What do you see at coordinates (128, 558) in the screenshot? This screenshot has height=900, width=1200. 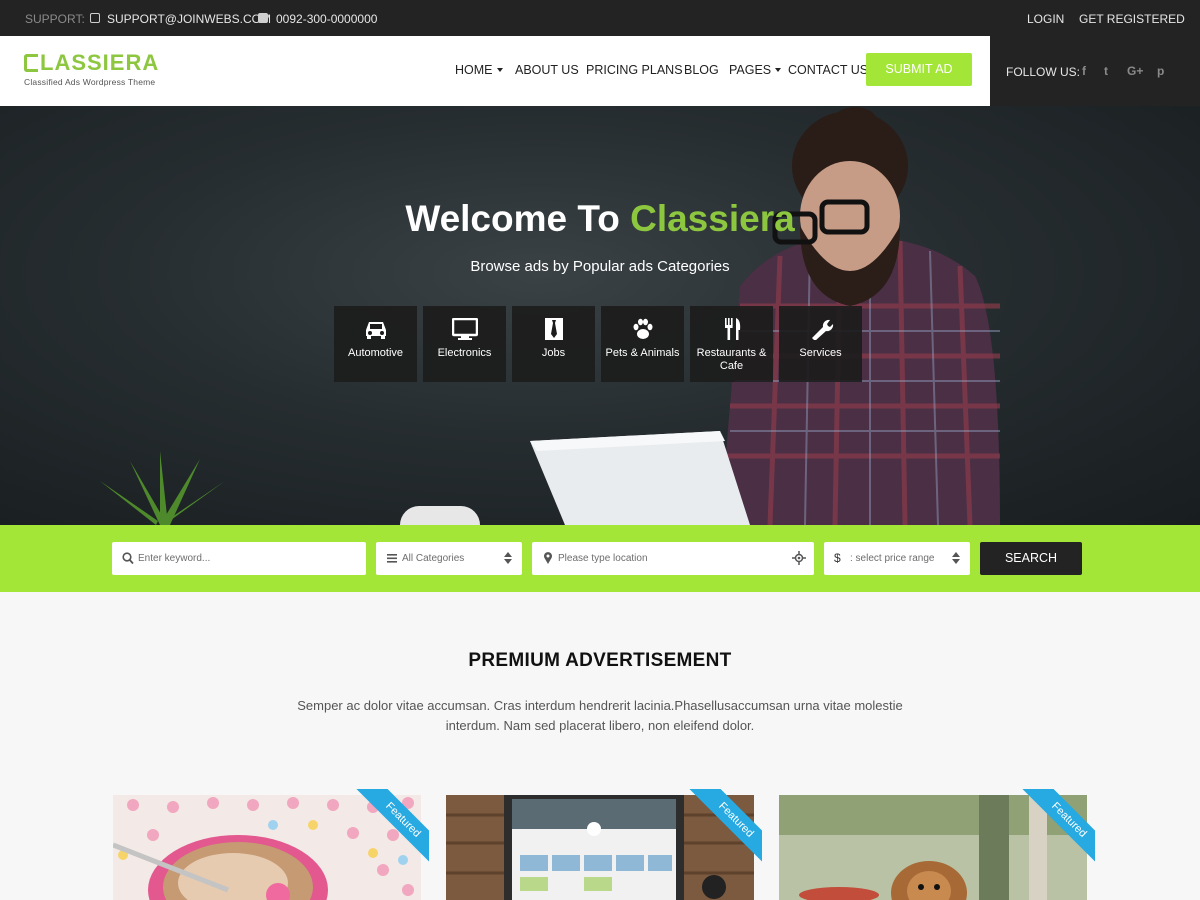 I see `search-icon` at bounding box center [128, 558].